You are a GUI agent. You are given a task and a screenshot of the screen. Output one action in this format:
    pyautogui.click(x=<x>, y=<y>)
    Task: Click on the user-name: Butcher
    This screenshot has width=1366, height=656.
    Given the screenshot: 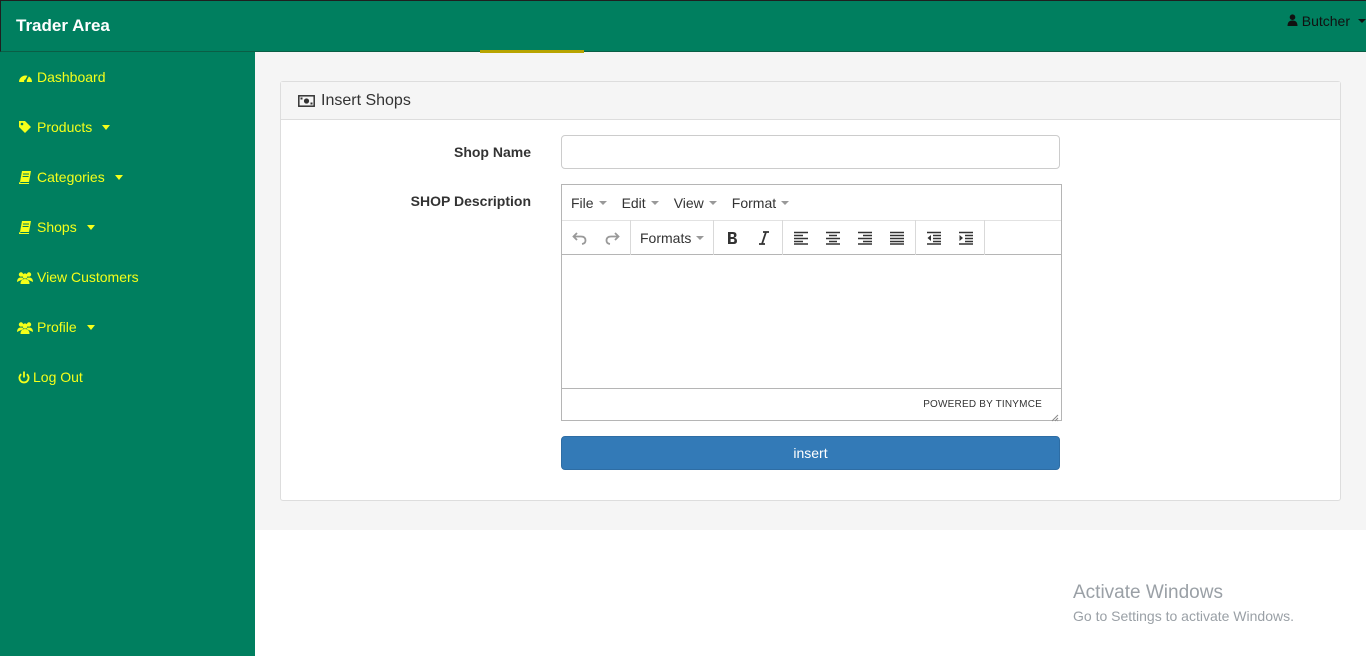 What is the action you would take?
    pyautogui.click(x=1325, y=21)
    